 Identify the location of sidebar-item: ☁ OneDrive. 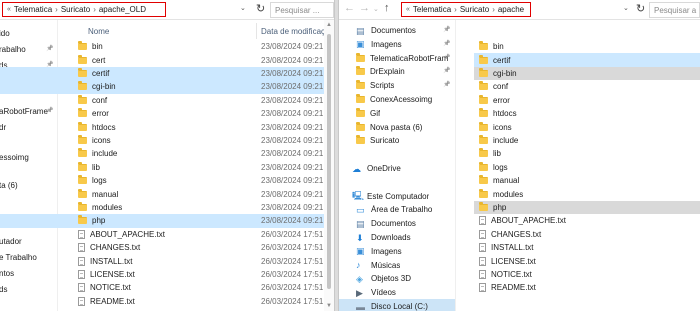
(397, 168).